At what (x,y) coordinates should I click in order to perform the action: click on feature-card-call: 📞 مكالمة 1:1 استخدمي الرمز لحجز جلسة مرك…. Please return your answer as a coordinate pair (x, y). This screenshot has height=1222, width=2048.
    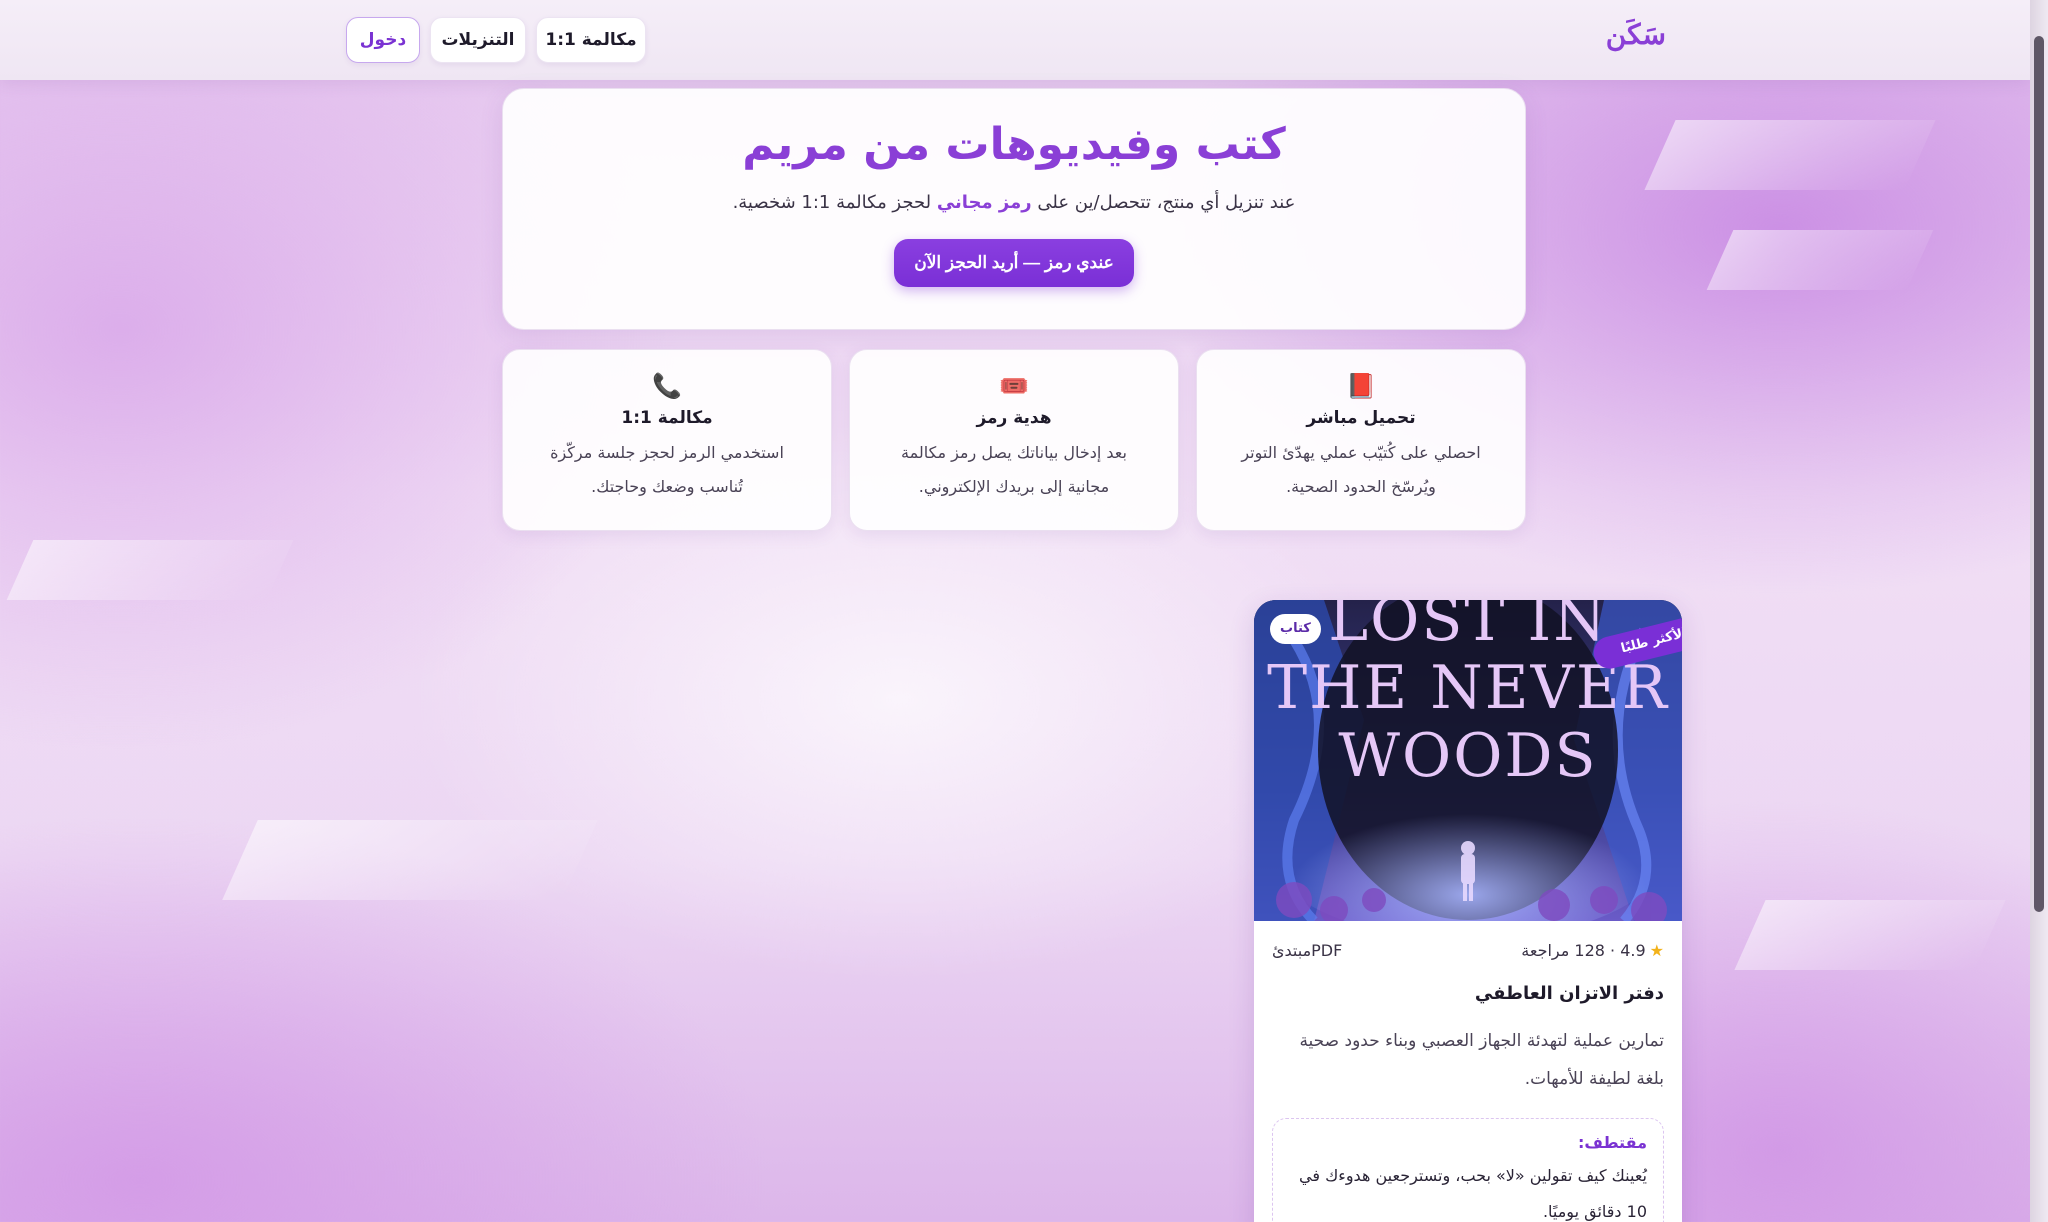
    Looking at the image, I should click on (667, 440).